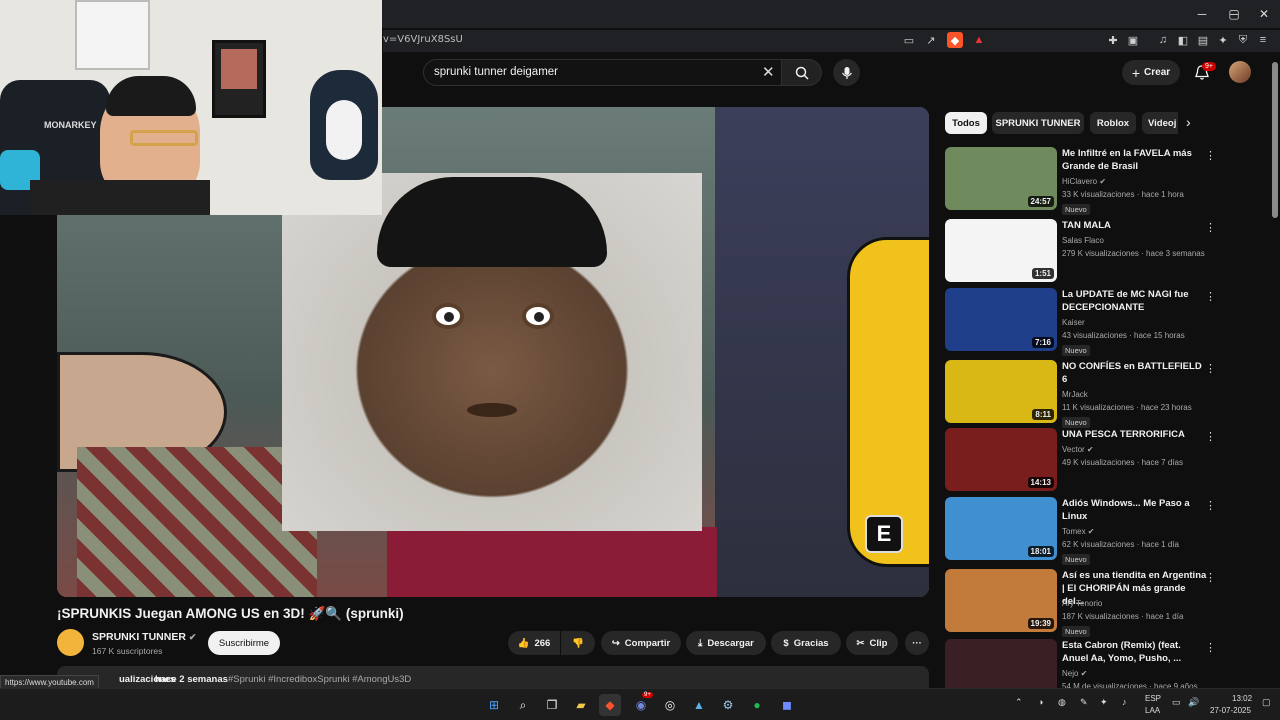 The width and height of the screenshot is (1280, 720). I want to click on related-video-channel: Kaiser, so click(1073, 322).